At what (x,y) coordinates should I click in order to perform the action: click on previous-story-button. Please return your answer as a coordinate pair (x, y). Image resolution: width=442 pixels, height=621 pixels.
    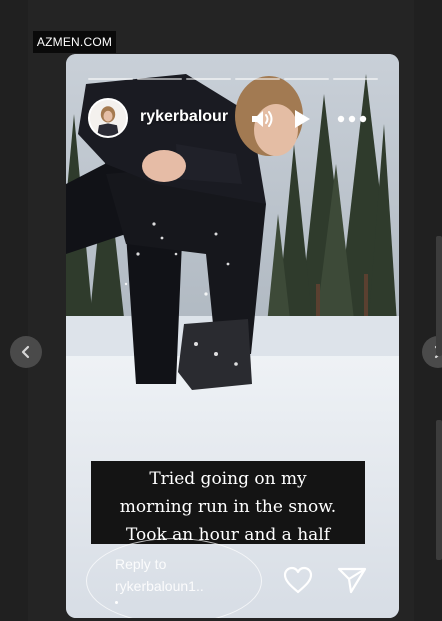
    Looking at the image, I should click on (26, 352).